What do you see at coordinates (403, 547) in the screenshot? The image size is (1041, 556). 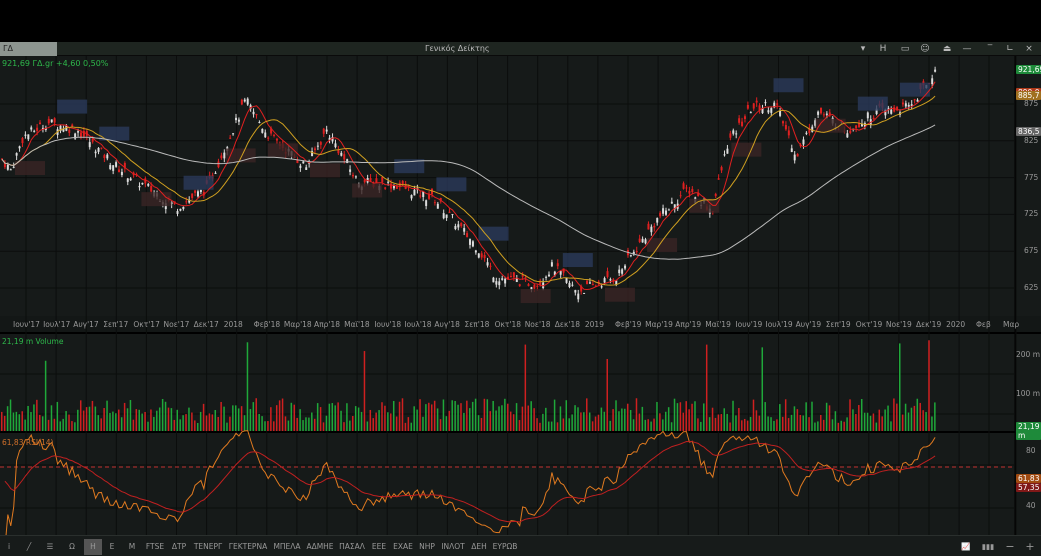 I see `toolbar-item: ΕΧΑΕ` at bounding box center [403, 547].